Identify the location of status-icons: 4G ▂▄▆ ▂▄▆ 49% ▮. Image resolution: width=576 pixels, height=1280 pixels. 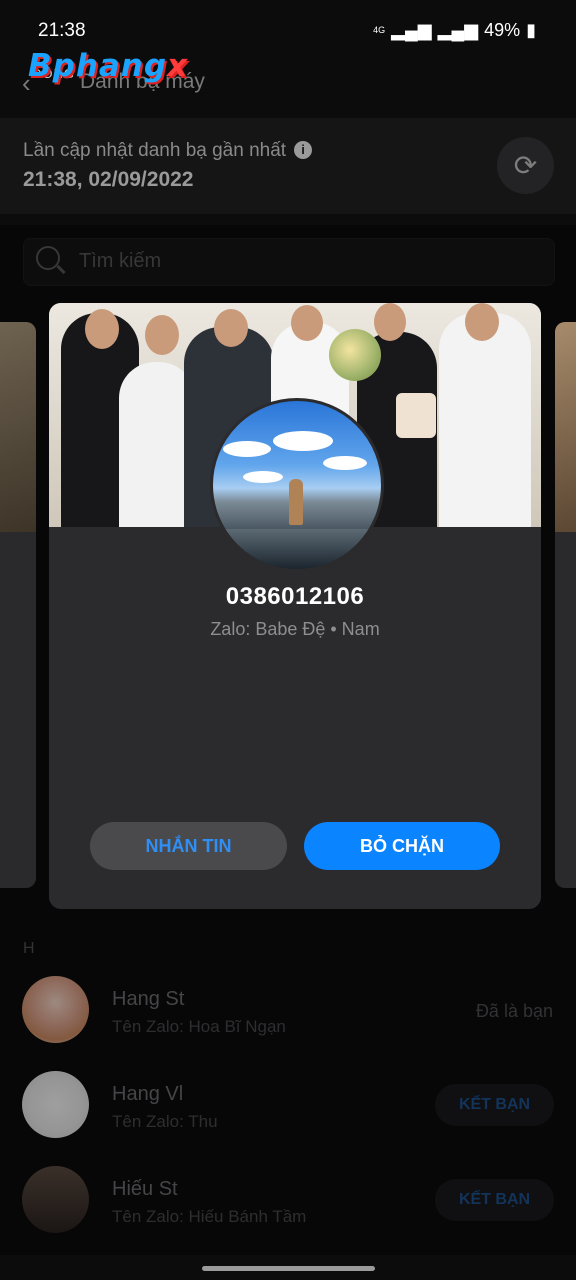
(454, 30).